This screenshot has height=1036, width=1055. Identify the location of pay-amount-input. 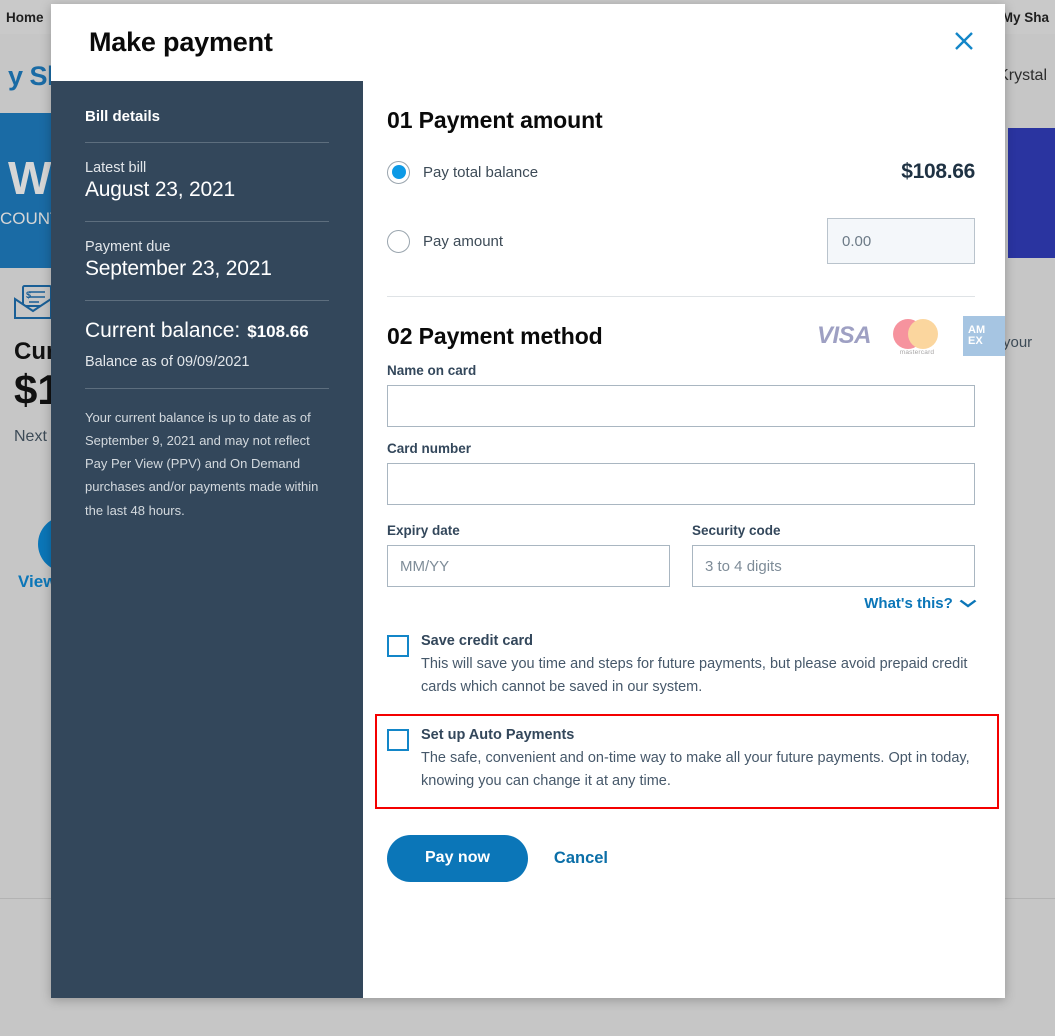
(901, 241).